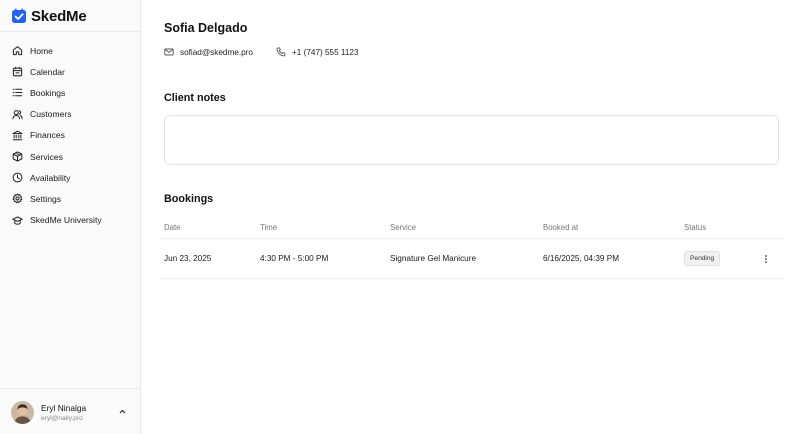 The height and width of the screenshot is (434, 800). What do you see at coordinates (172, 227) in the screenshot?
I see `column-header-date: Date` at bounding box center [172, 227].